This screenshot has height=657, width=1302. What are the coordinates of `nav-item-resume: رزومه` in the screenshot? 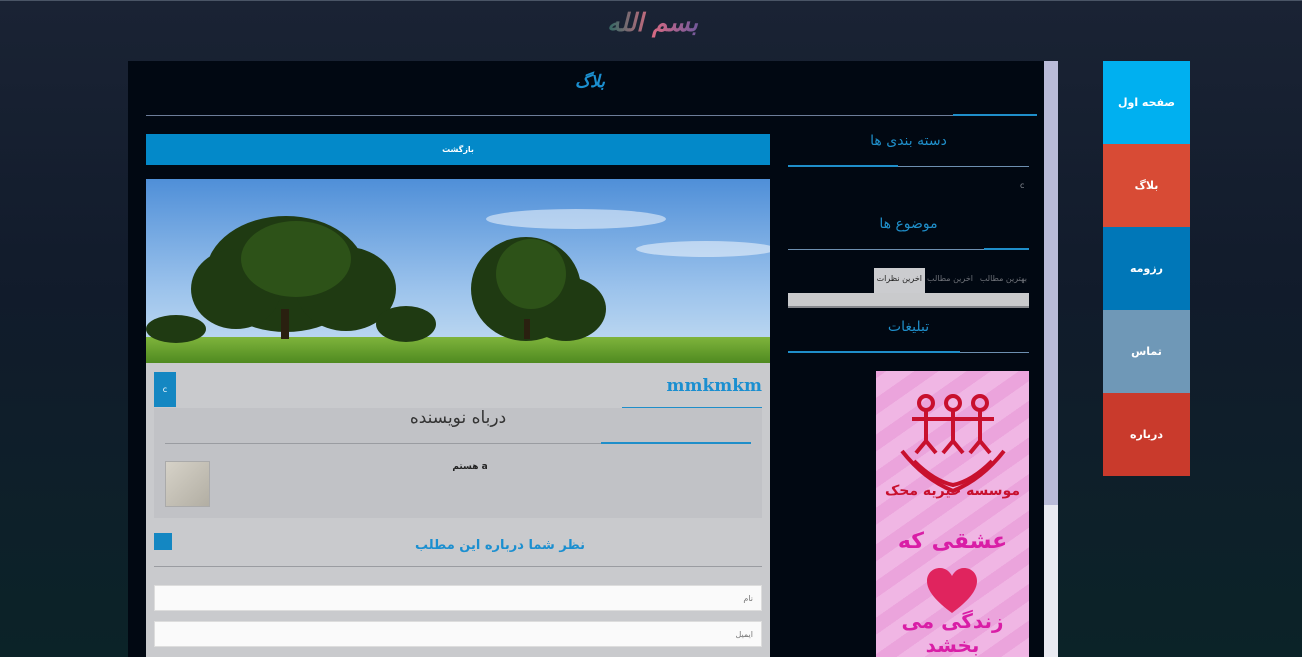 It's located at (1146, 268).